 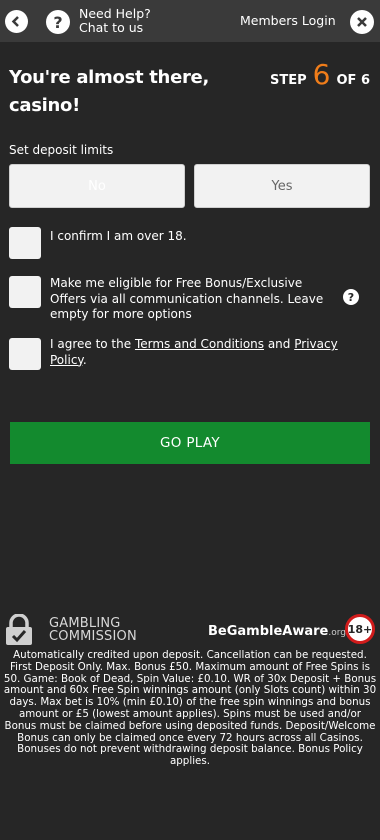 I want to click on title-line-2: casino!, so click(x=44, y=105).